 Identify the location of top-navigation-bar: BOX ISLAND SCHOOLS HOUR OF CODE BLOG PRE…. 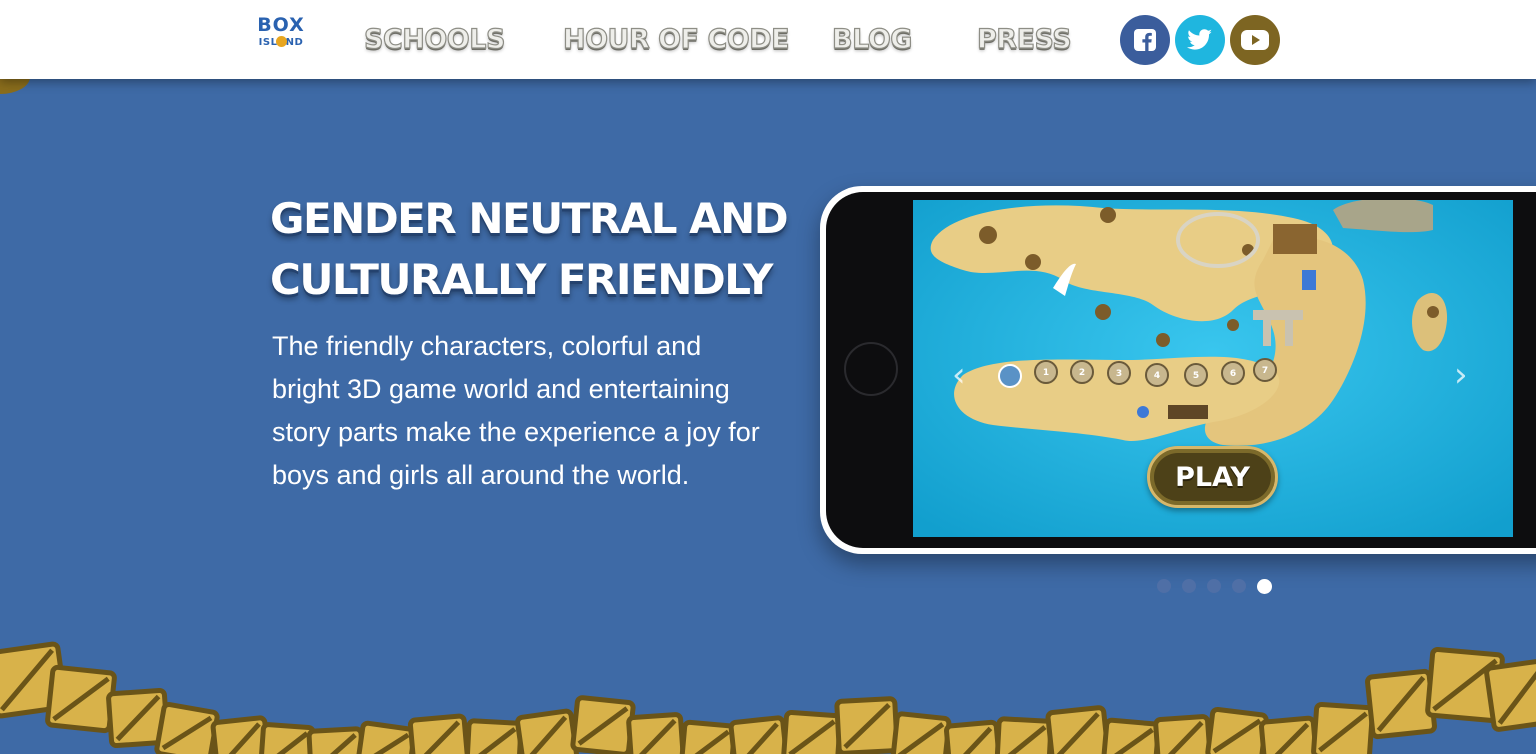
(768, 39).